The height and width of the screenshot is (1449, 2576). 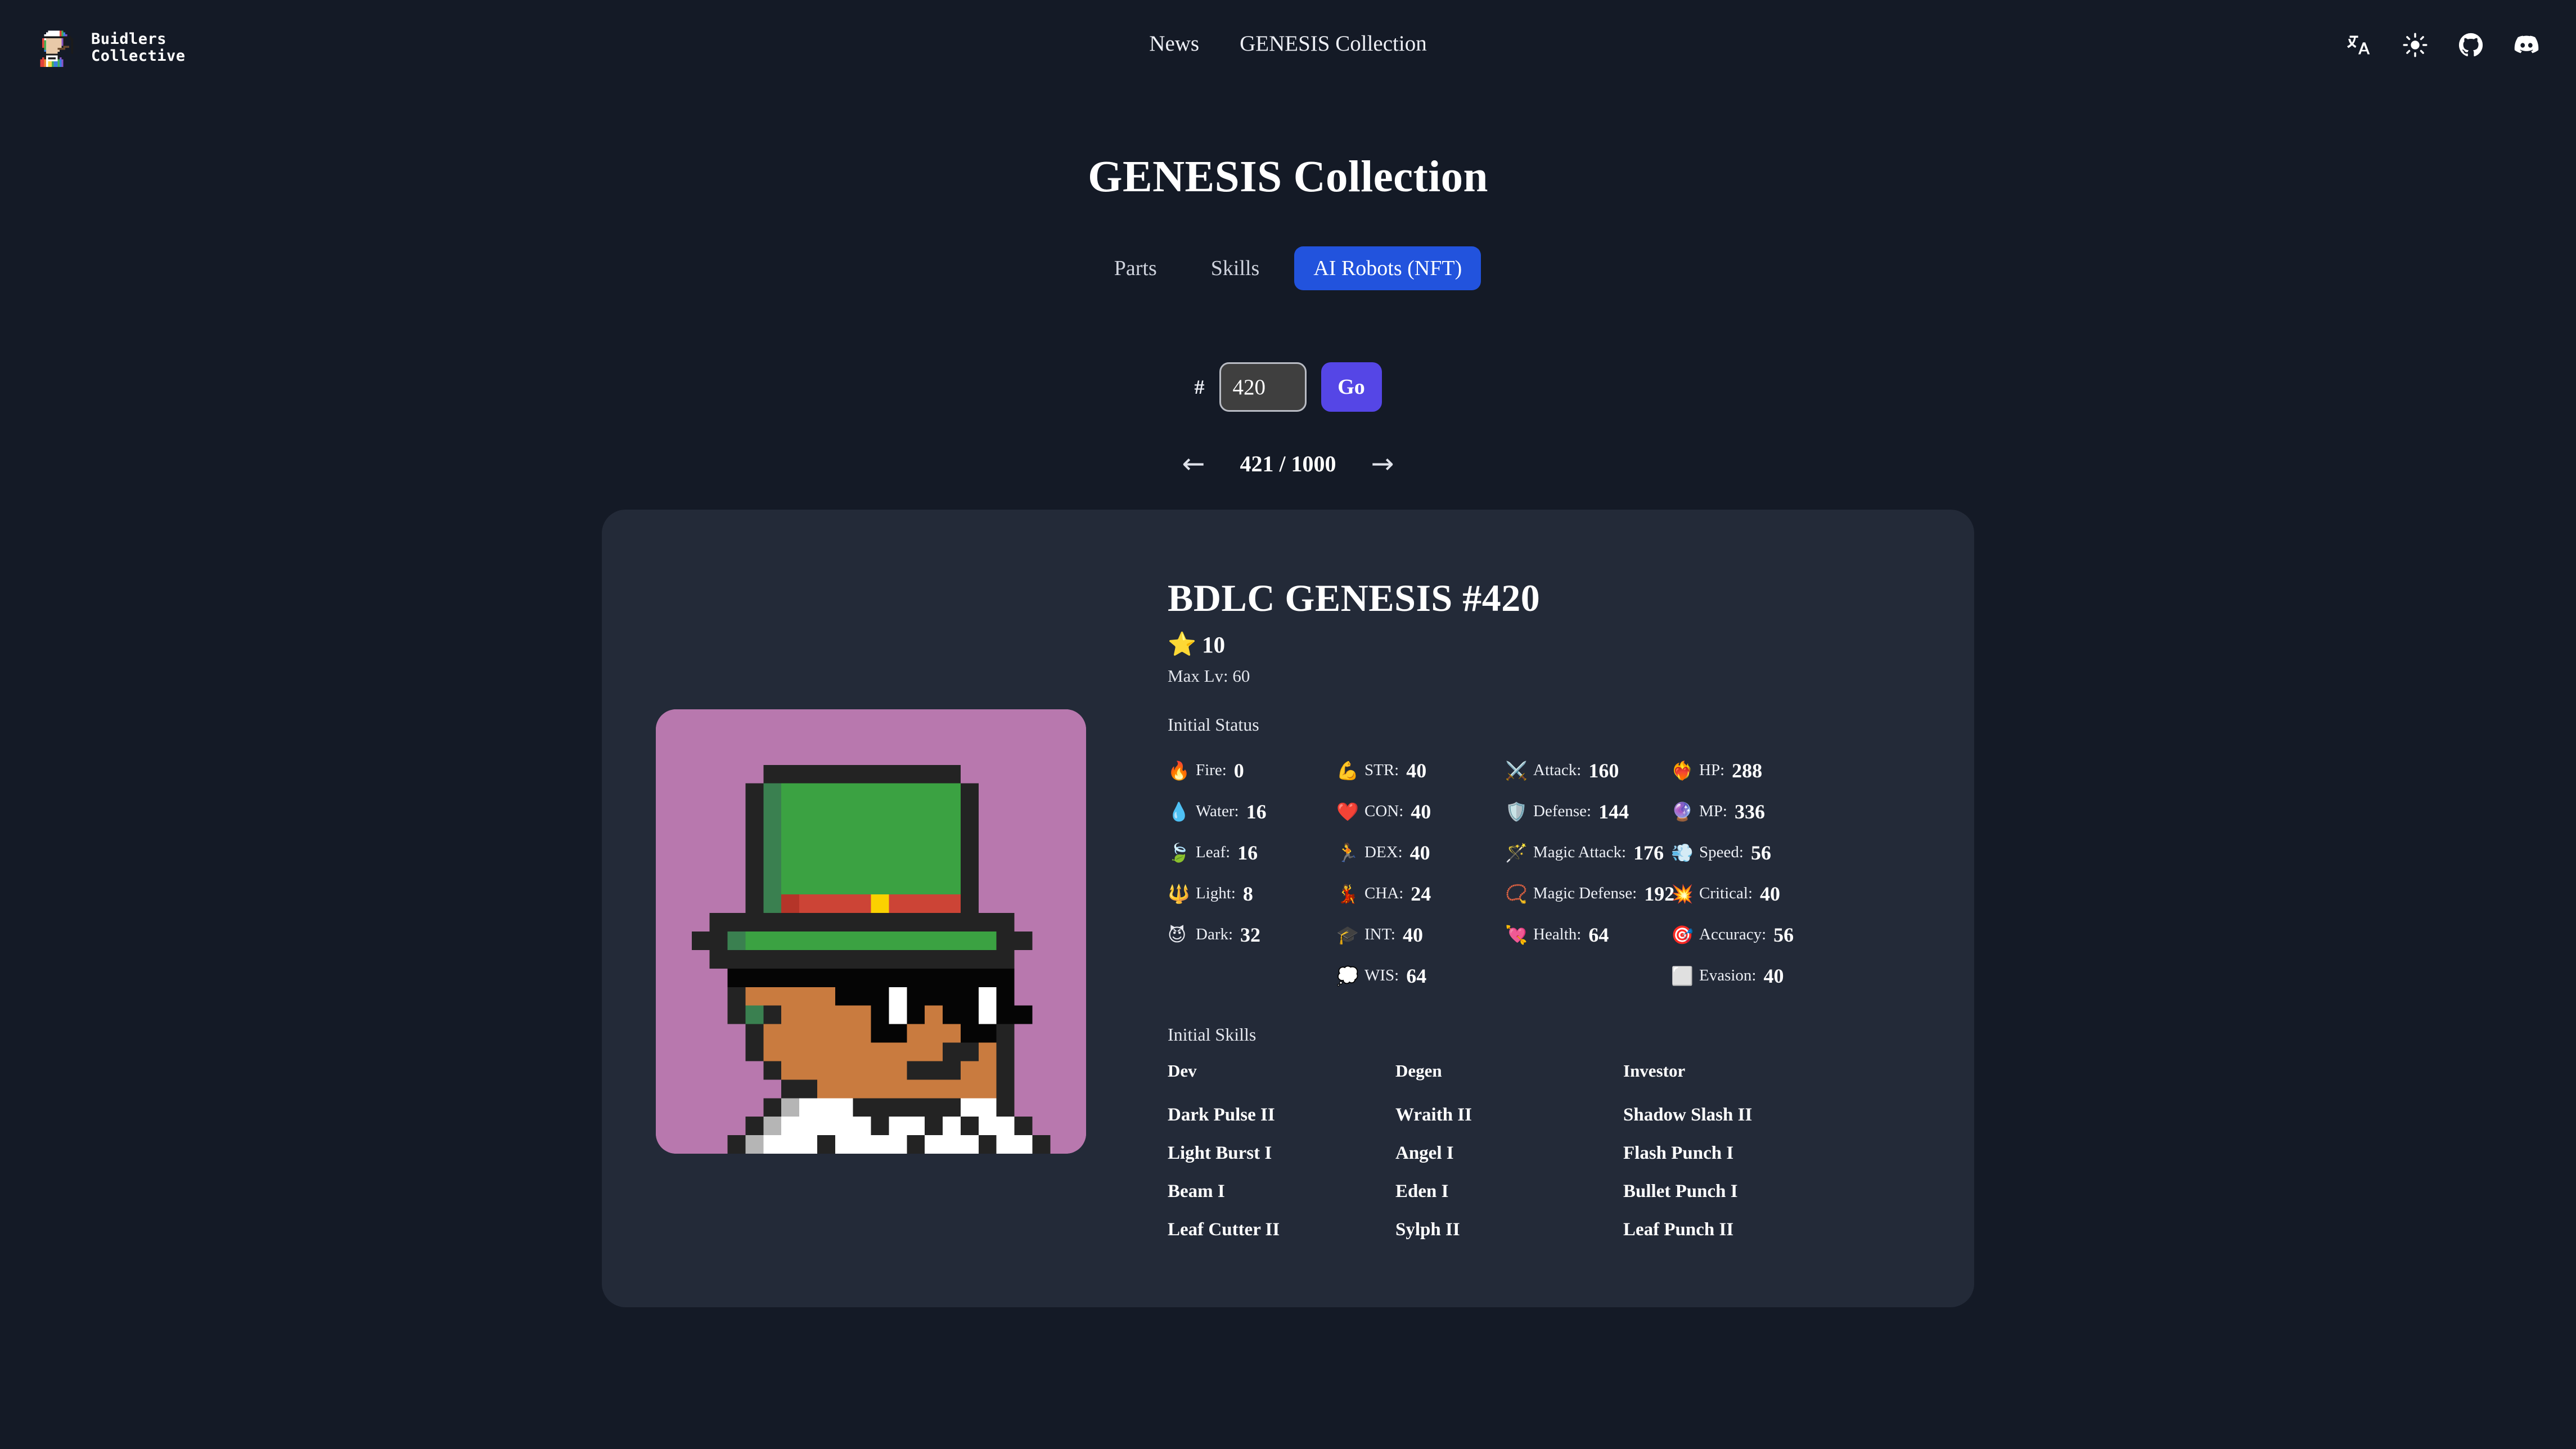 What do you see at coordinates (1199, 387) in the screenshot?
I see `hash-label: #` at bounding box center [1199, 387].